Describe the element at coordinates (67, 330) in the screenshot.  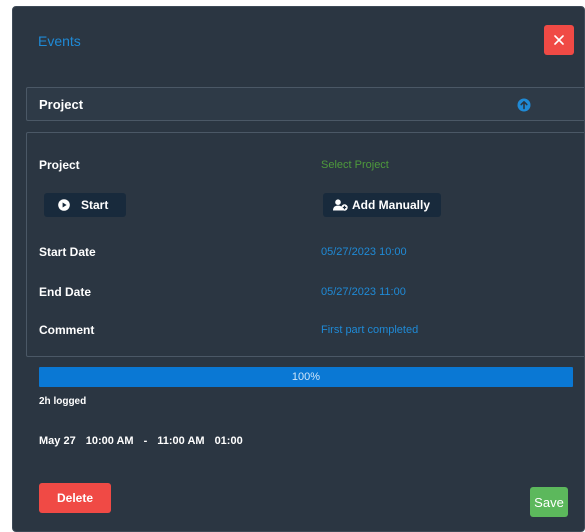
I see `comment-label: Comment` at that location.